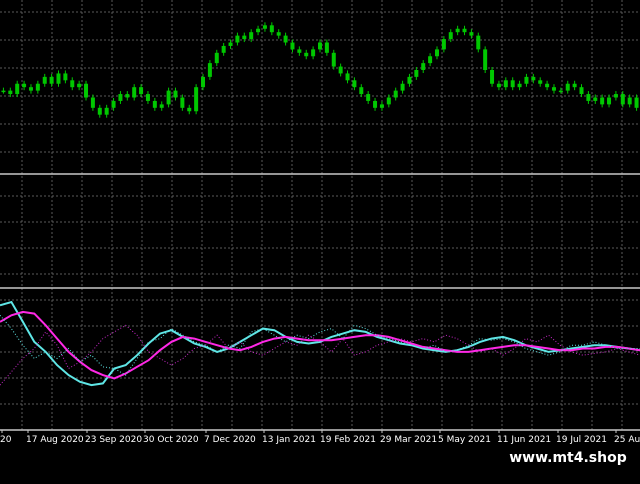 The height and width of the screenshot is (484, 640). I want to click on time-axis-label: 13 Jan 2021, so click(289, 440).